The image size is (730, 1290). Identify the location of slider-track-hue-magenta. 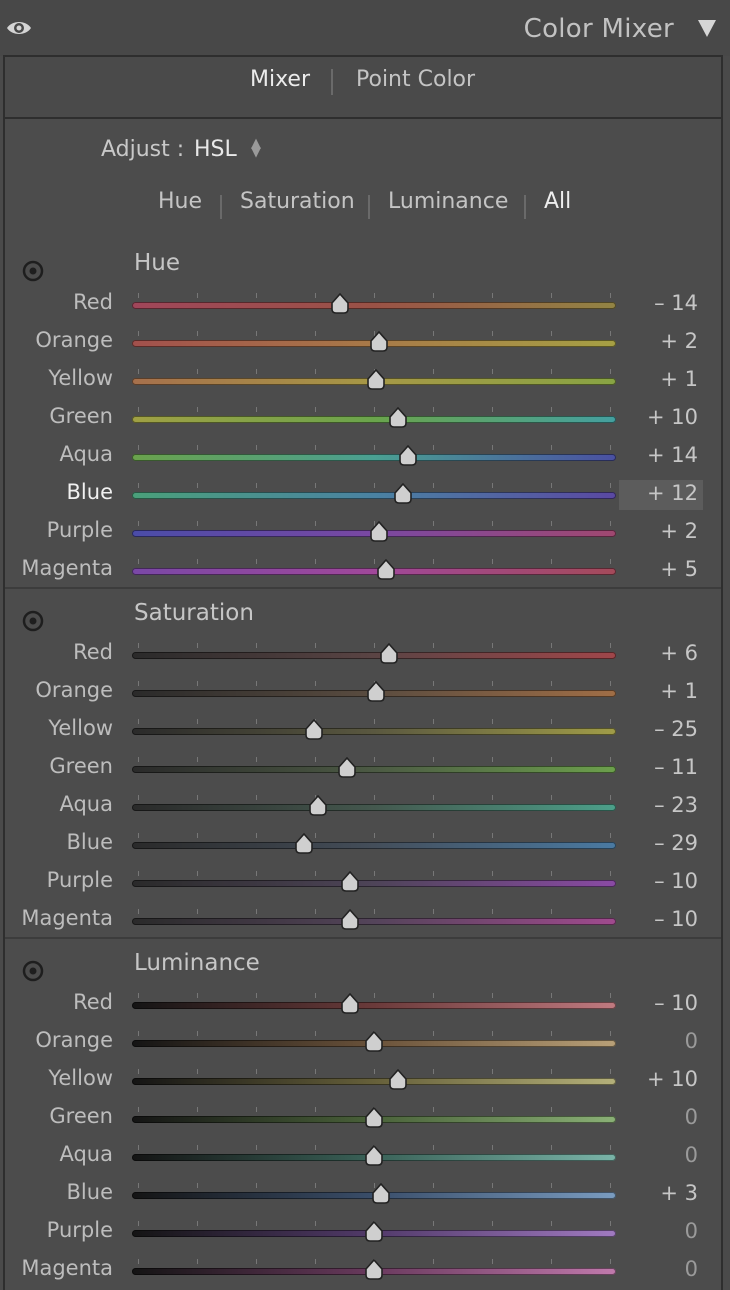
(374, 571).